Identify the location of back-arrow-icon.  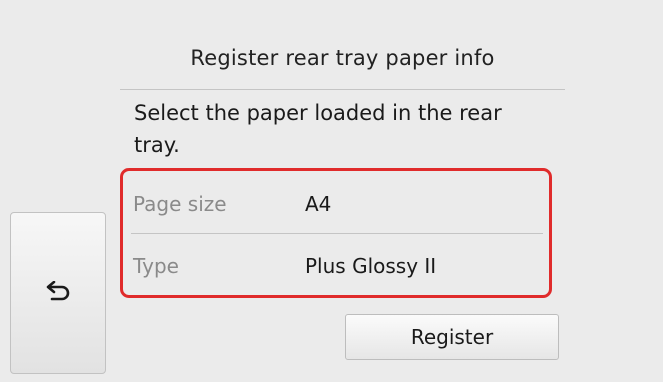
(58, 293).